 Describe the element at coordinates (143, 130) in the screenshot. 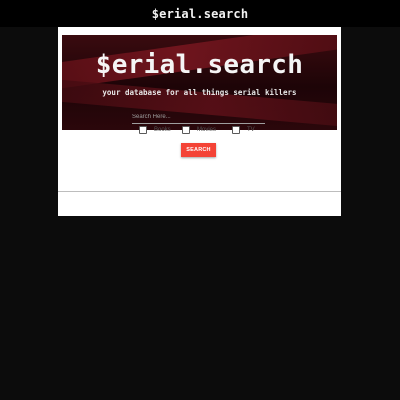

I see `books-checkbox` at that location.